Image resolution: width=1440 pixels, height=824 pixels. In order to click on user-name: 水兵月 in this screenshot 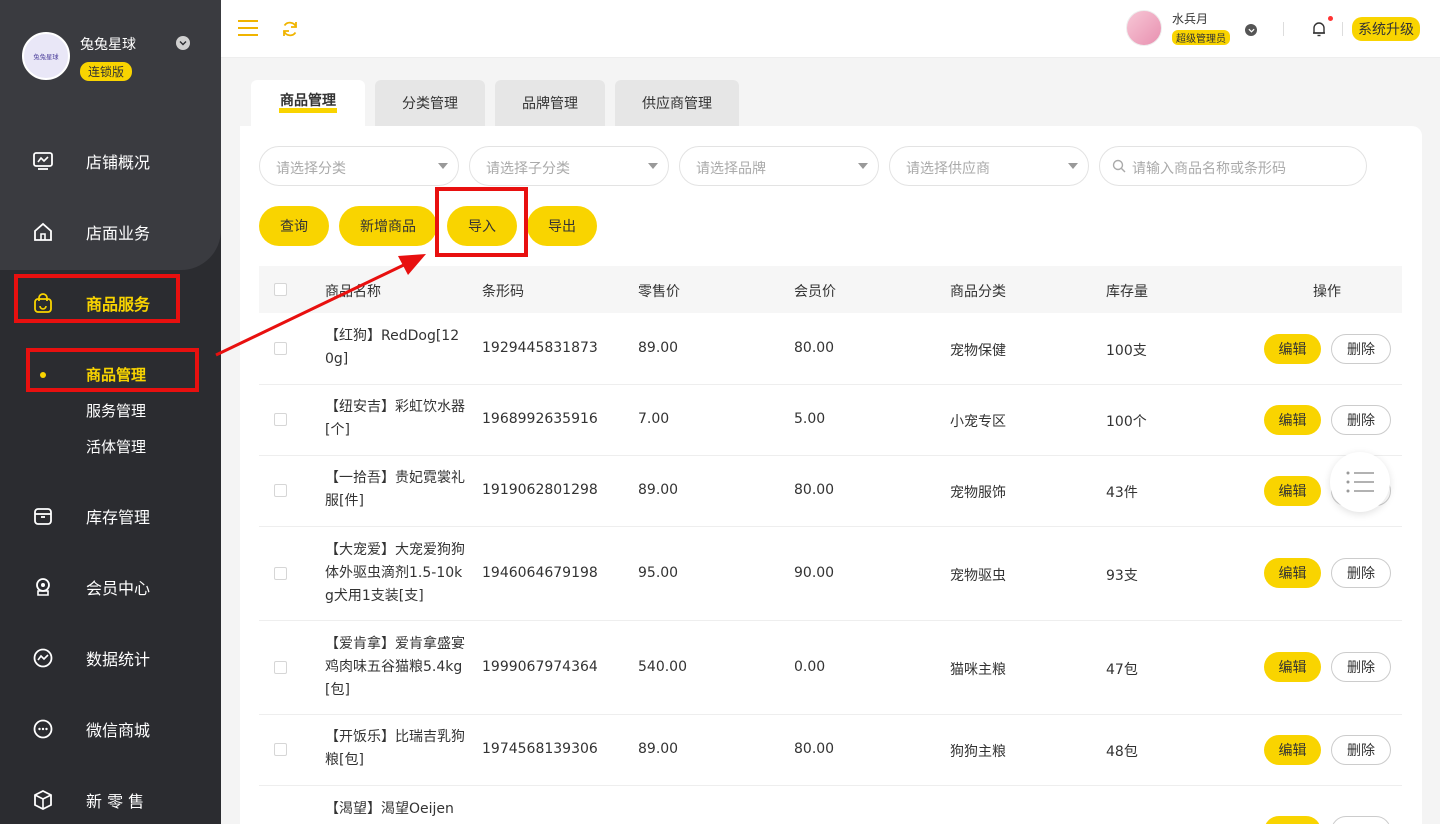, I will do `click(1190, 19)`.